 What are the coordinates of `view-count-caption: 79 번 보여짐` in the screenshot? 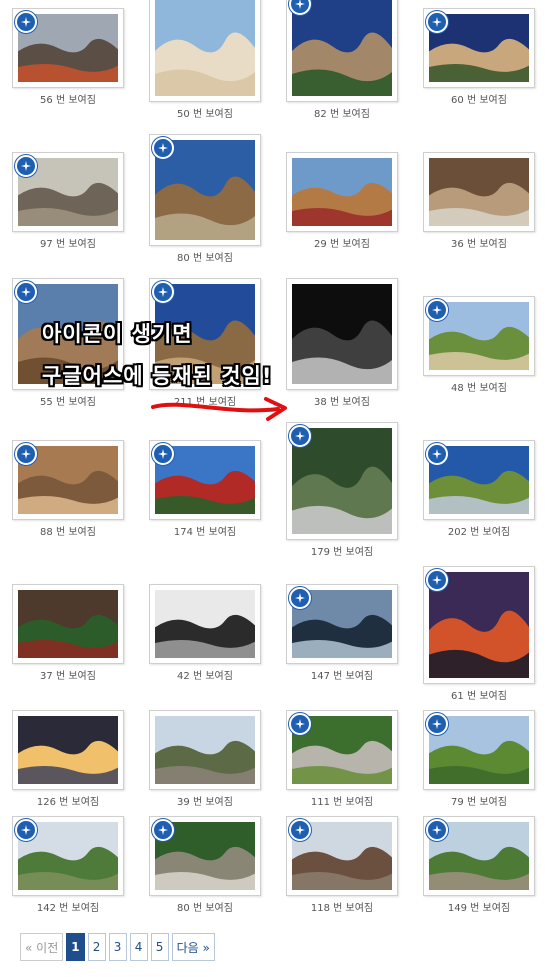 It's located at (479, 802).